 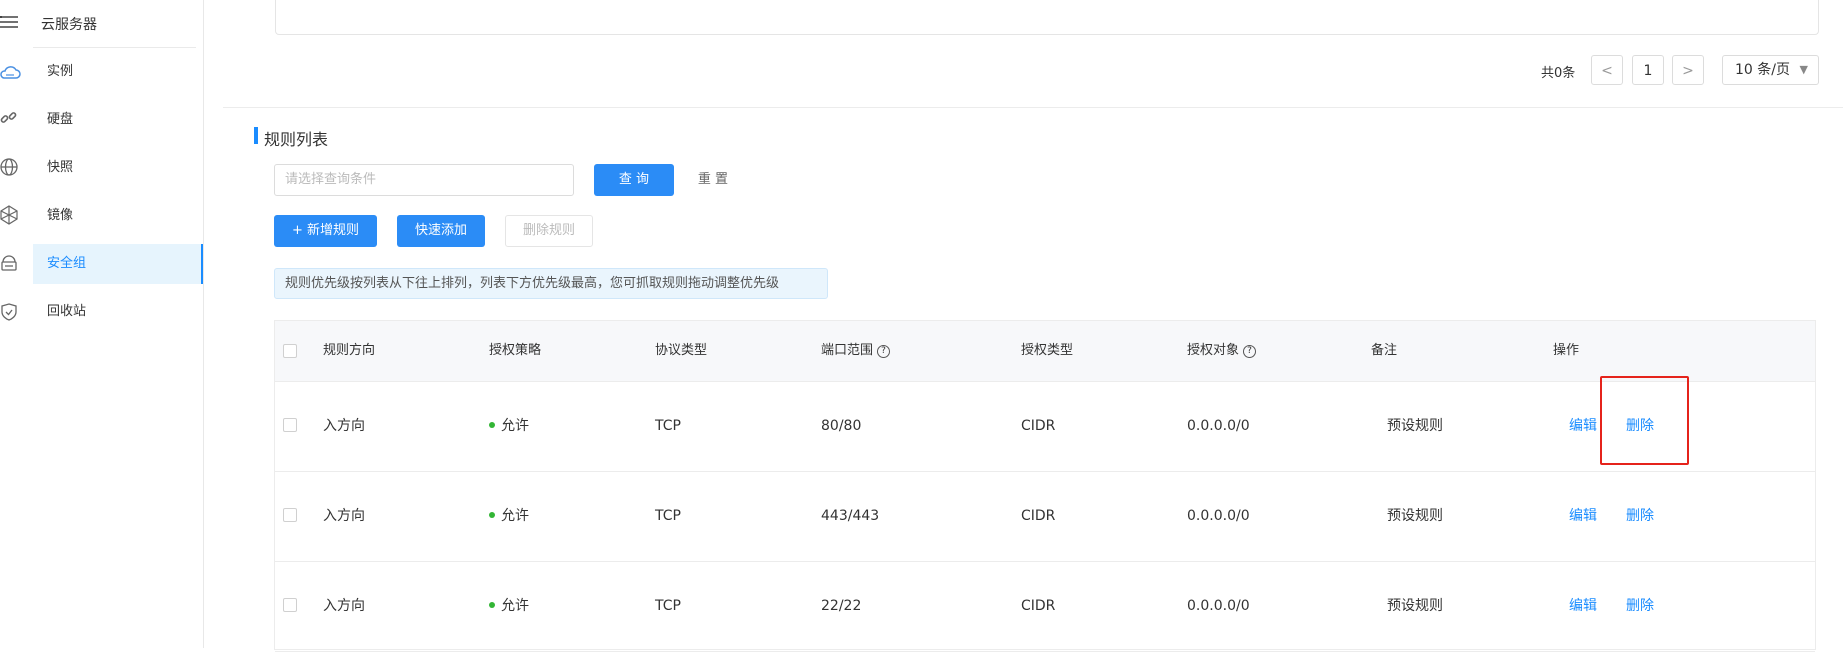 What do you see at coordinates (118, 264) in the screenshot?
I see `sidebar-item-security-group: 安全组` at bounding box center [118, 264].